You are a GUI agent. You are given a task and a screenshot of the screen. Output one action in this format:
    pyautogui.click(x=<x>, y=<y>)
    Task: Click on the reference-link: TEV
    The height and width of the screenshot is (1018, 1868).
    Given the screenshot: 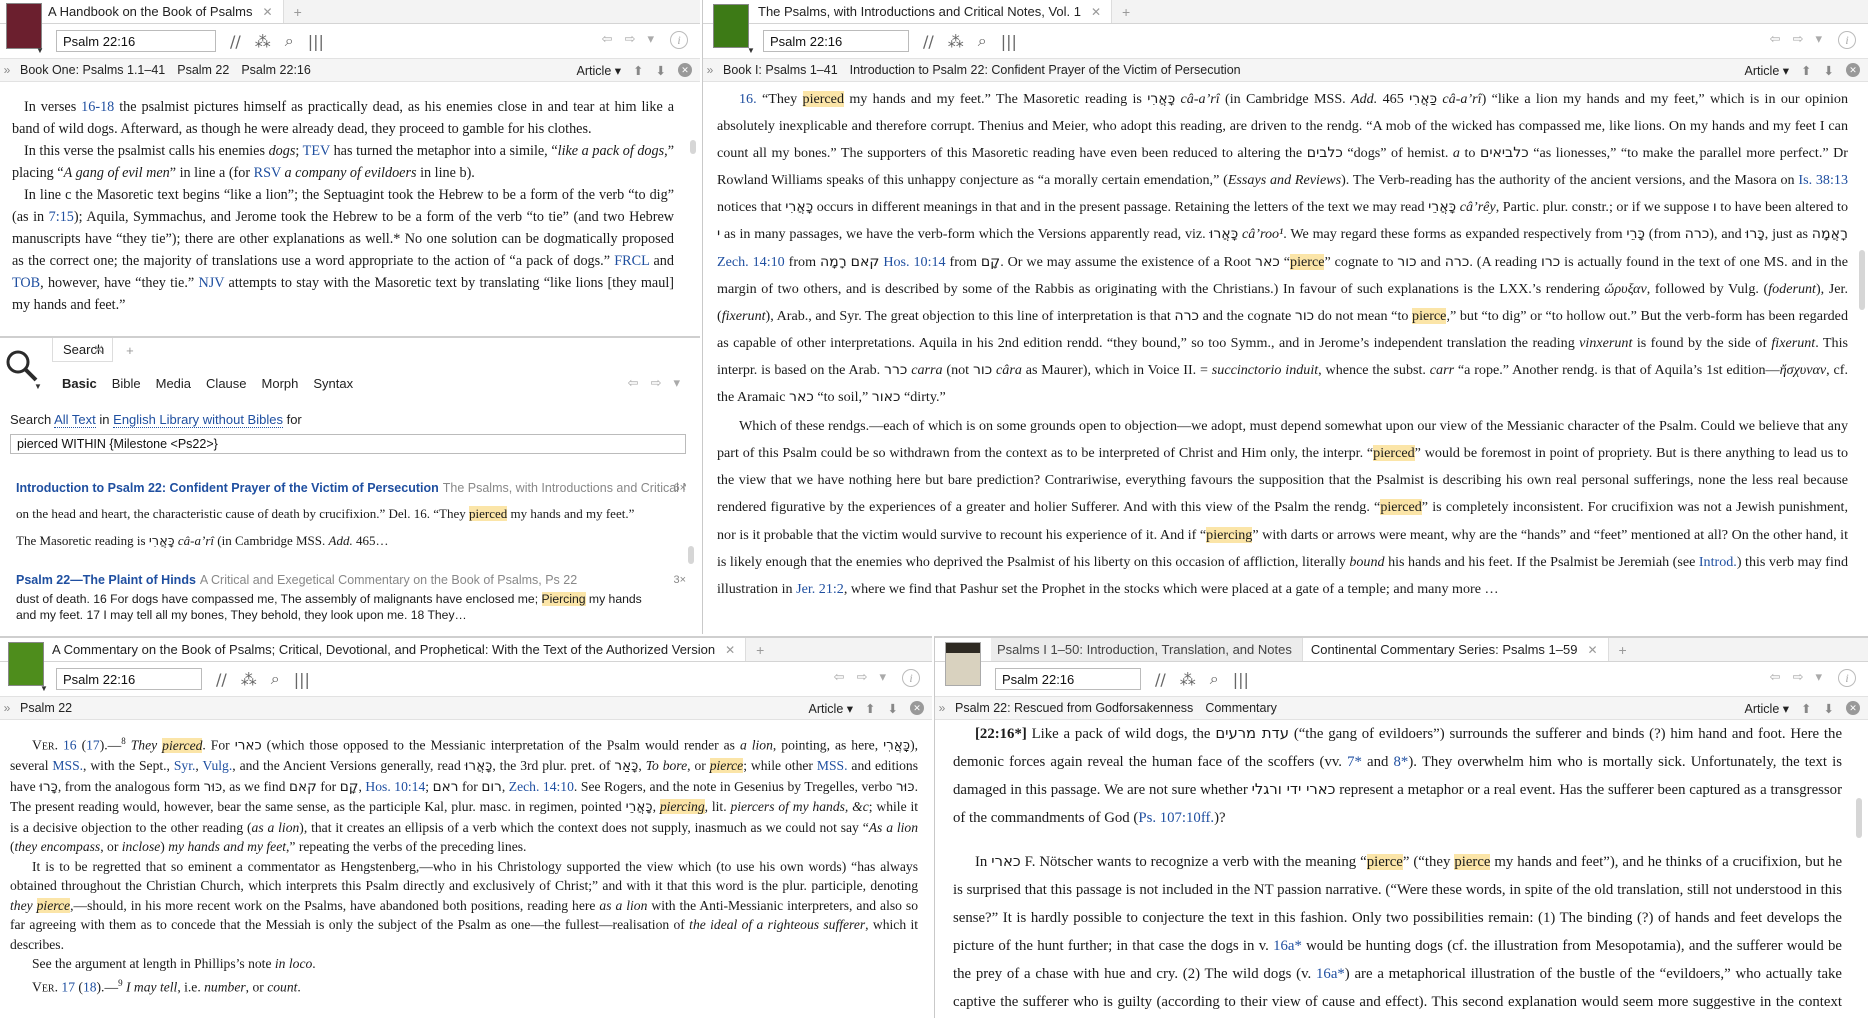 What is the action you would take?
    pyautogui.click(x=316, y=151)
    